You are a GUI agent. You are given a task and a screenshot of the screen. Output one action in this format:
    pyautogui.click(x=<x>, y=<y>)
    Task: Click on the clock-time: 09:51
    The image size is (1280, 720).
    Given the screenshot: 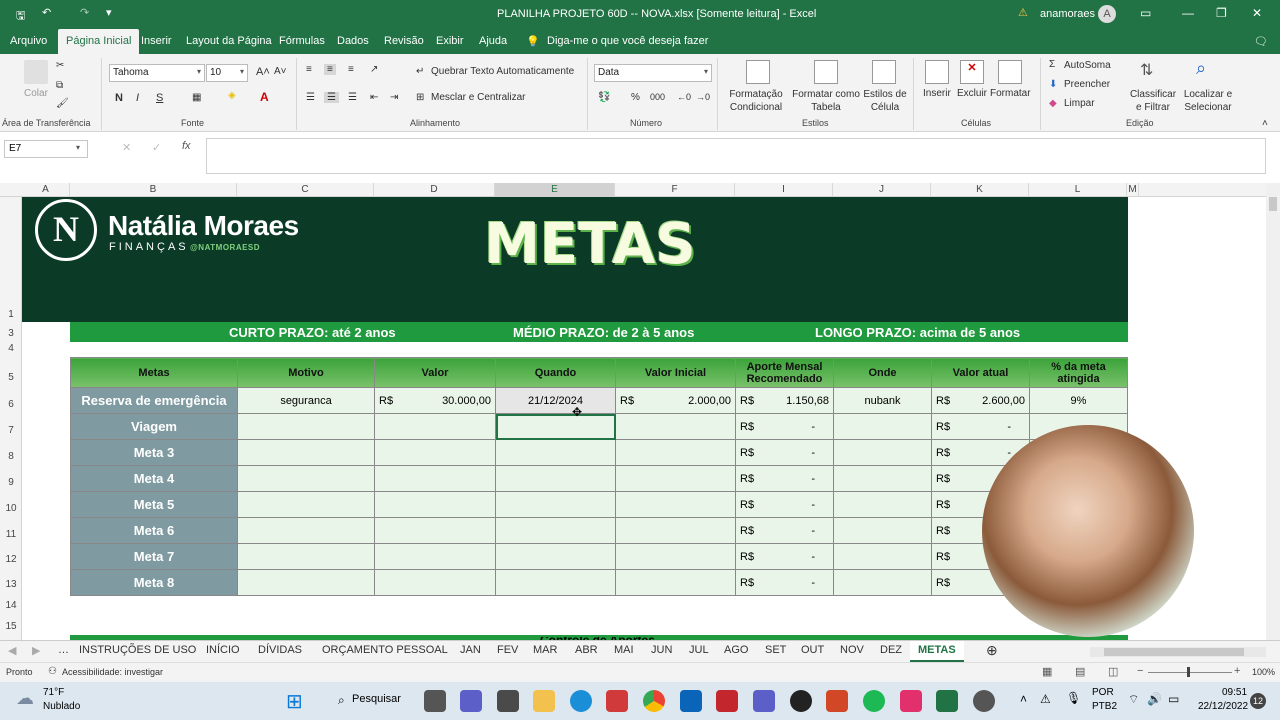 What is the action you would take?
    pyautogui.click(x=1234, y=692)
    